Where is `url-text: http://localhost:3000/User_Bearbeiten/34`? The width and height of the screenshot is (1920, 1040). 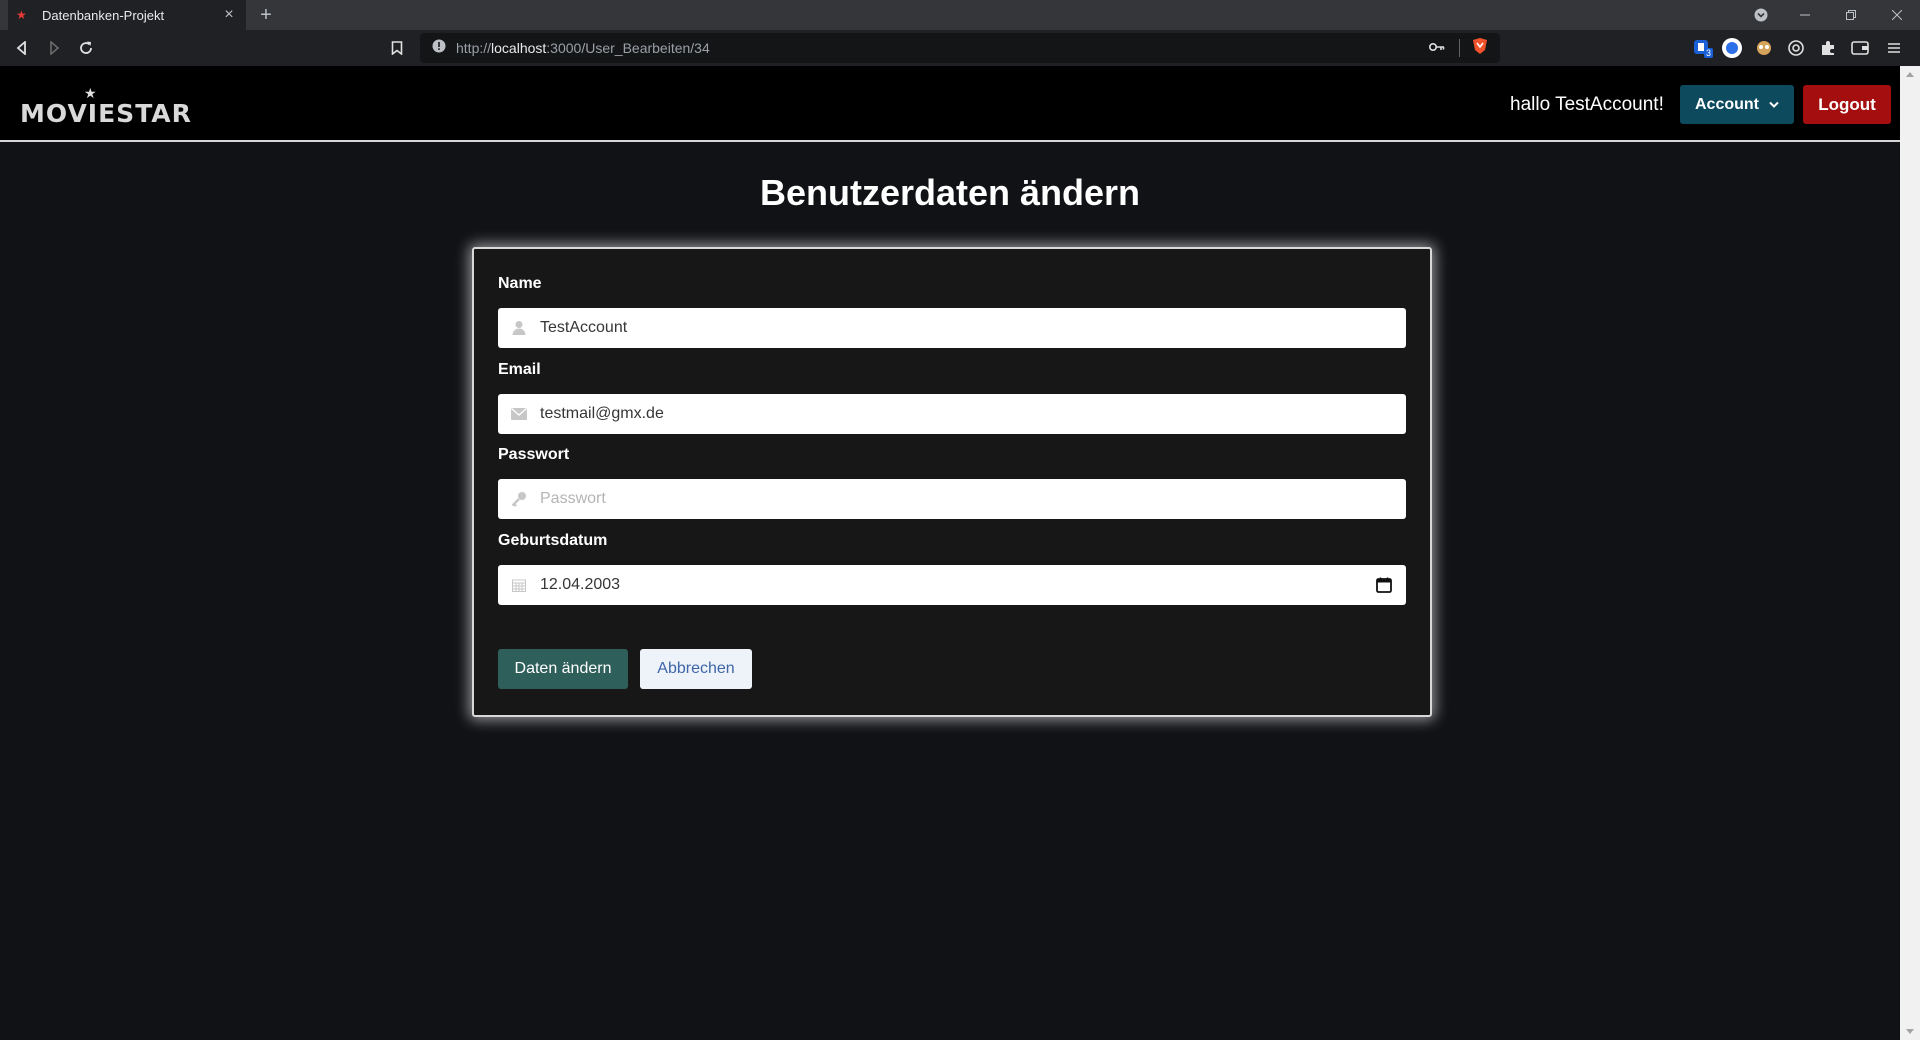
url-text: http://localhost:3000/User_Bearbeiten/34 is located at coordinates (942, 48).